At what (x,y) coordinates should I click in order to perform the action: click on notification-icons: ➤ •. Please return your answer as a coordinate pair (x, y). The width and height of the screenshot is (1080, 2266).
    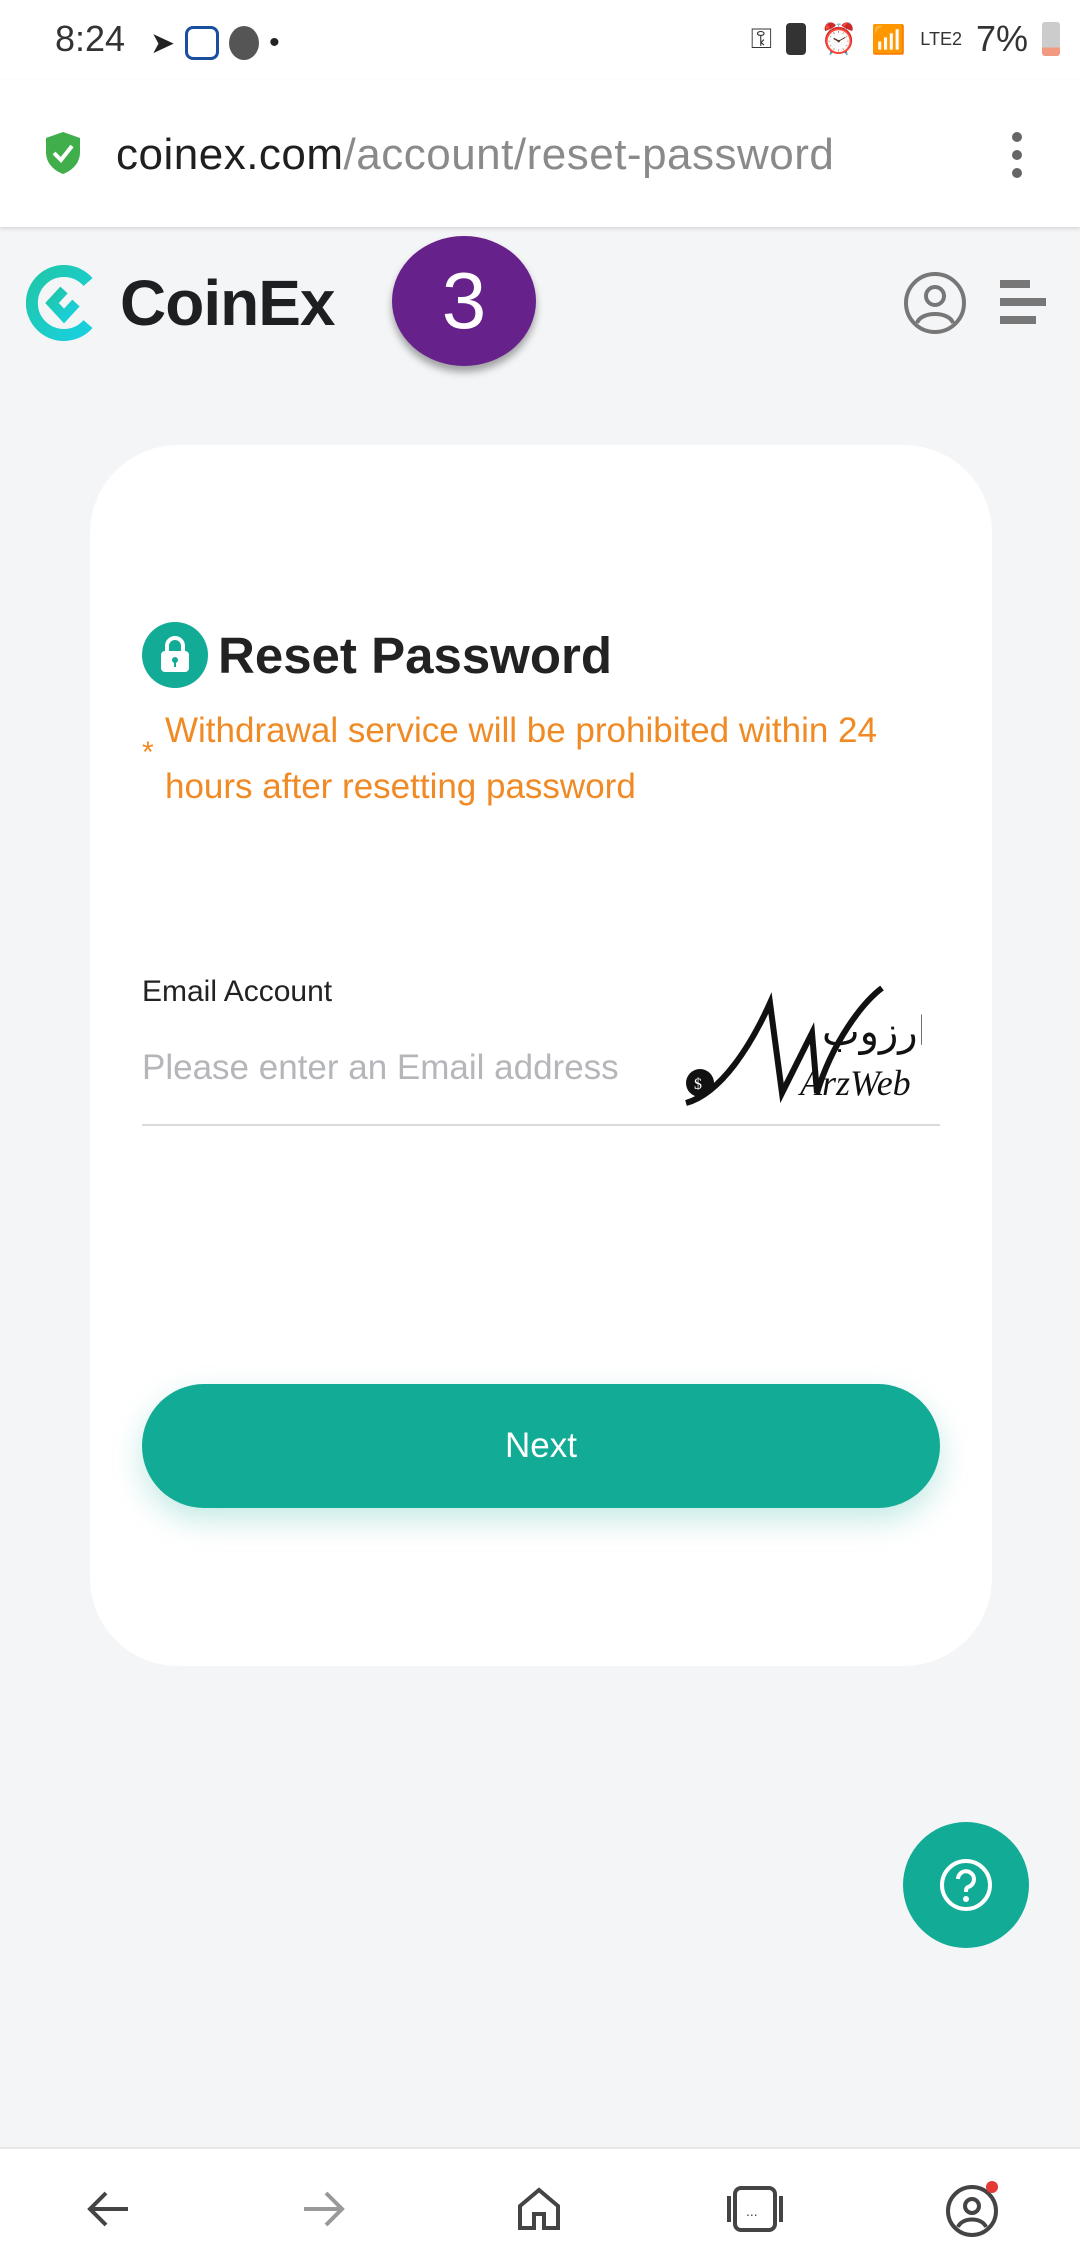
    Looking at the image, I should click on (215, 43).